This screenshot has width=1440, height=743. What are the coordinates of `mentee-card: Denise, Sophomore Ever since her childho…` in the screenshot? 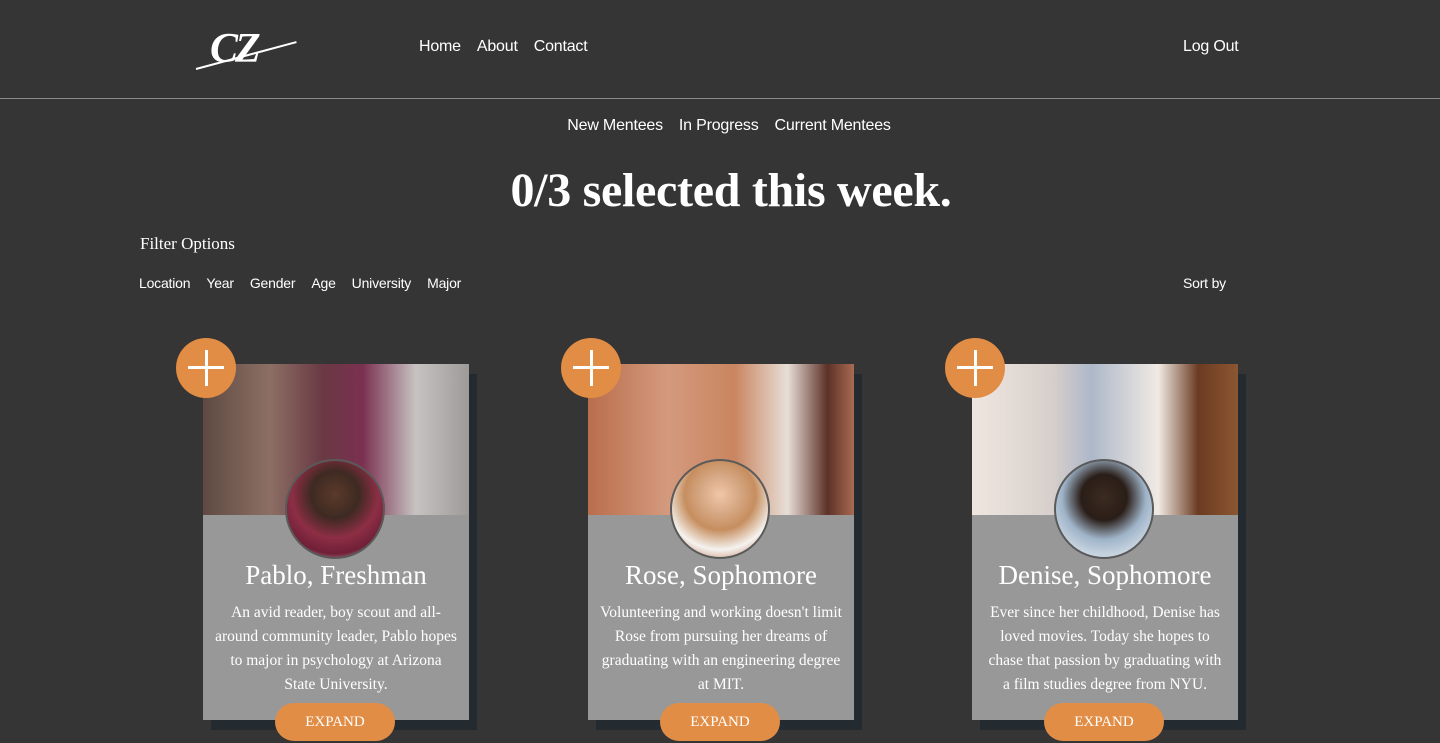 It's located at (1095, 539).